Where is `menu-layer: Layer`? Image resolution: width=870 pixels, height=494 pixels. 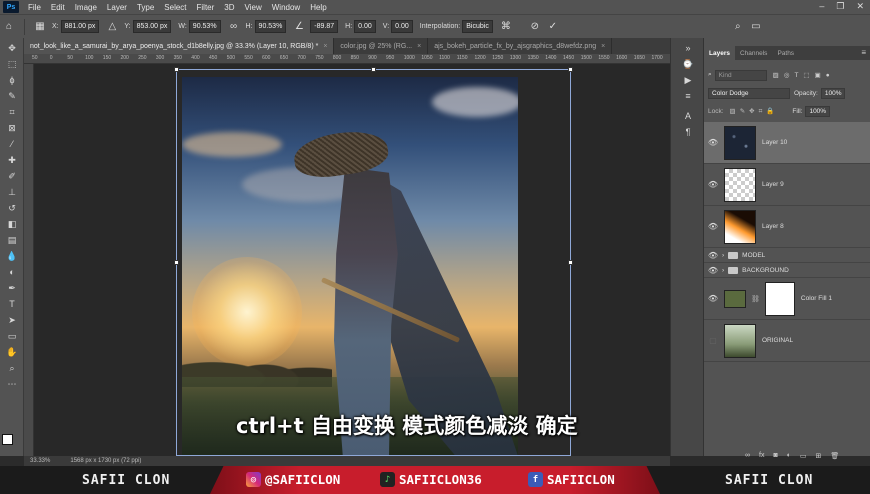 menu-layer: Layer is located at coordinates (117, 7).